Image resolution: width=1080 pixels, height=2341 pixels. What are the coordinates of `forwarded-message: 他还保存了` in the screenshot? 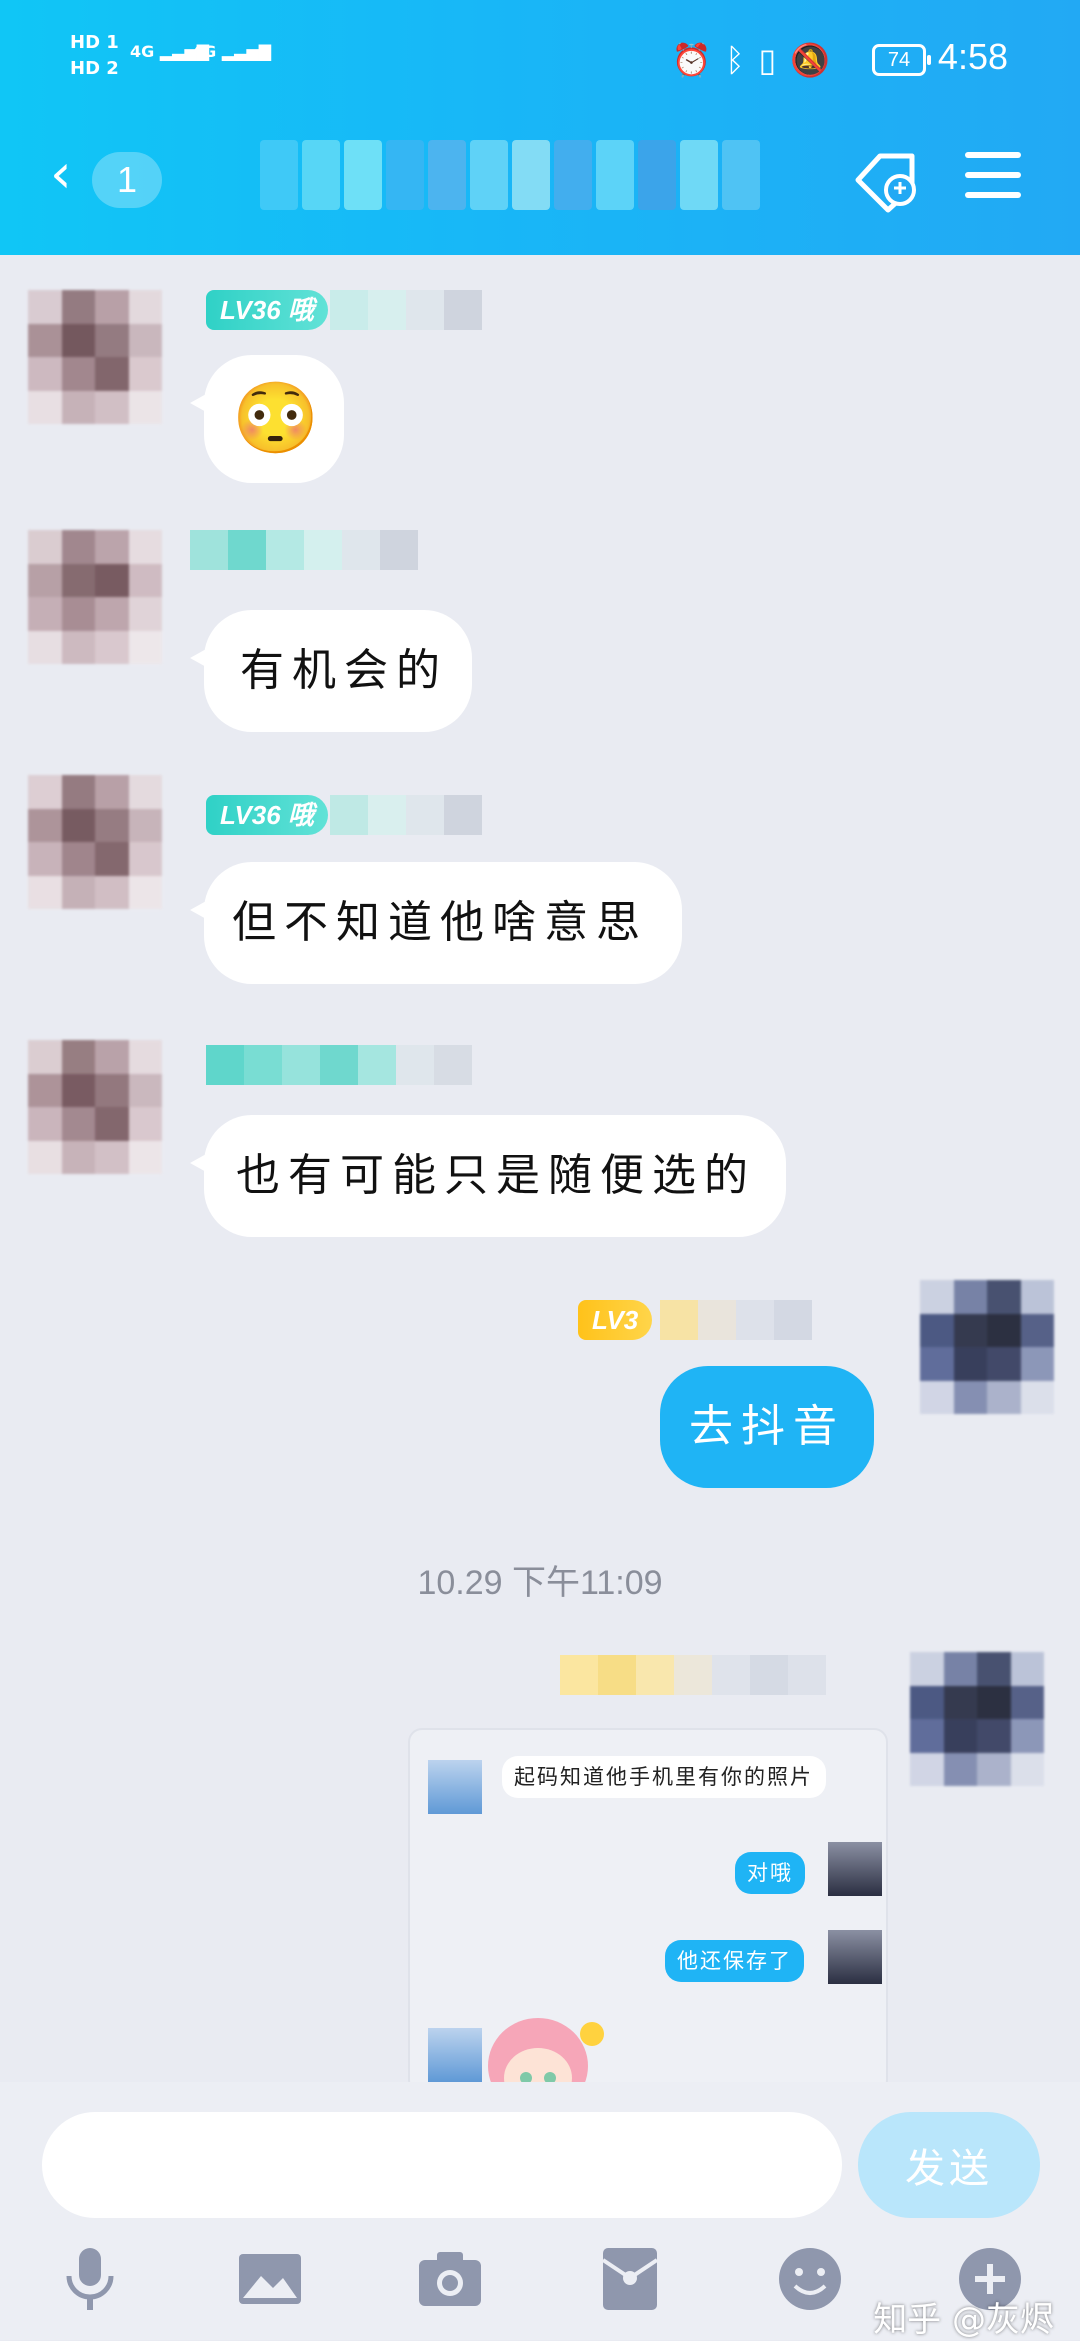 It's located at (734, 1961).